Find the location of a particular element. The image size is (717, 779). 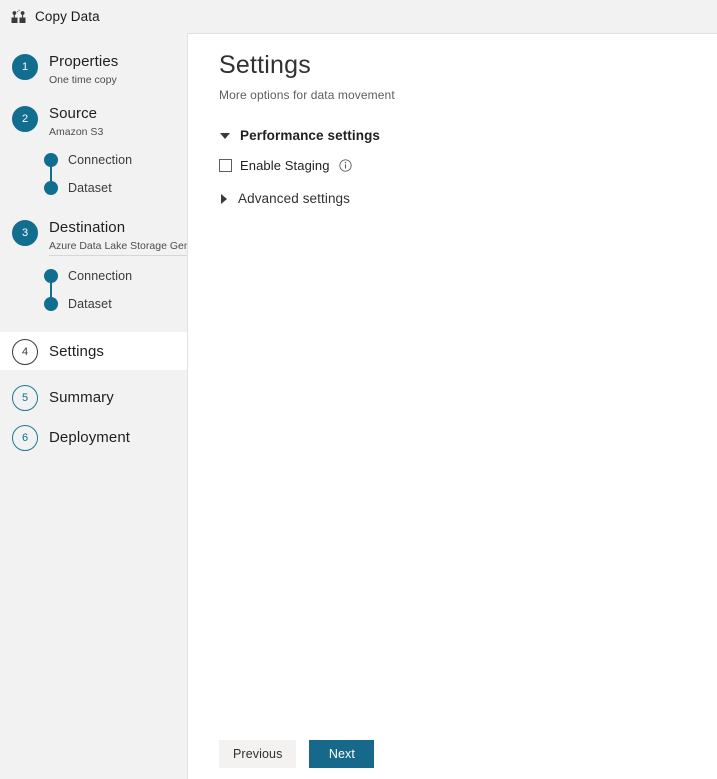

step-number-badge: 1 is located at coordinates (25, 67).